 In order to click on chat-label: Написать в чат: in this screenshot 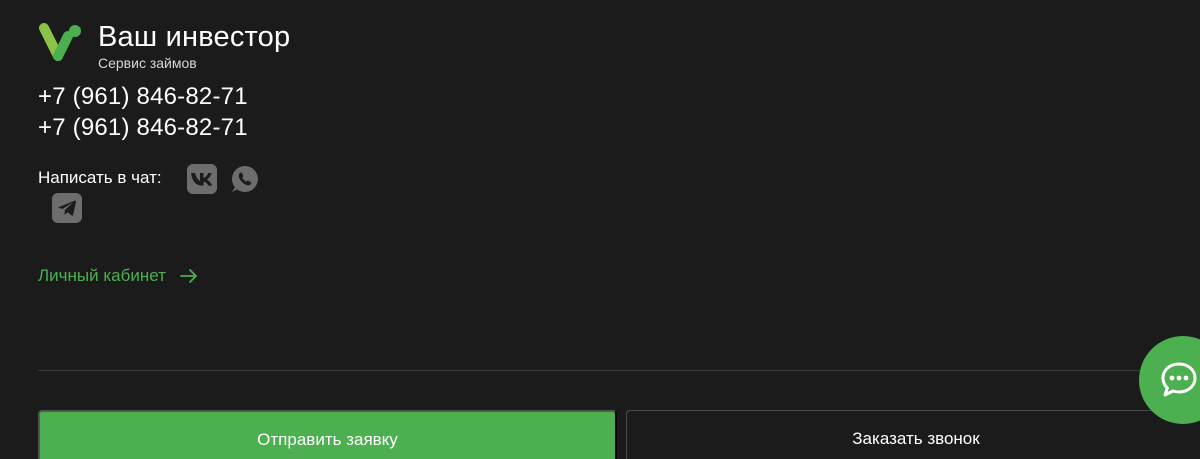, I will do `click(100, 177)`.